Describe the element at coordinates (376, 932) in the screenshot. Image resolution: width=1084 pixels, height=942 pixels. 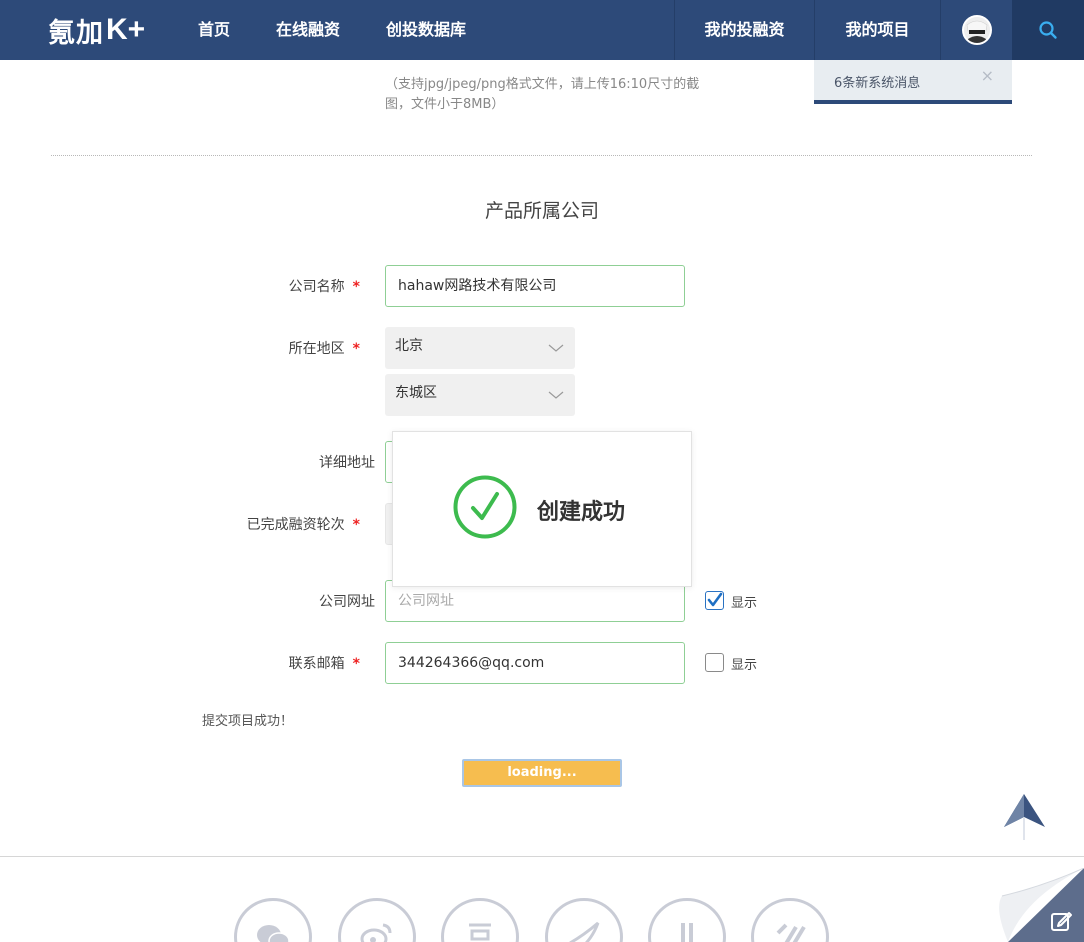
I see `weibo-icon` at that location.